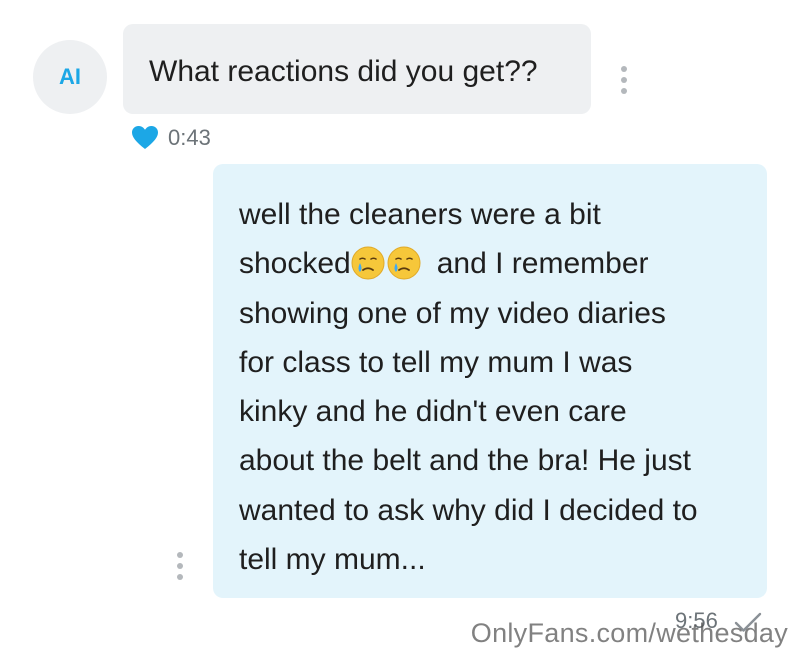  What do you see at coordinates (452, 313) in the screenshot?
I see `message-line: showing one of my video diaries` at bounding box center [452, 313].